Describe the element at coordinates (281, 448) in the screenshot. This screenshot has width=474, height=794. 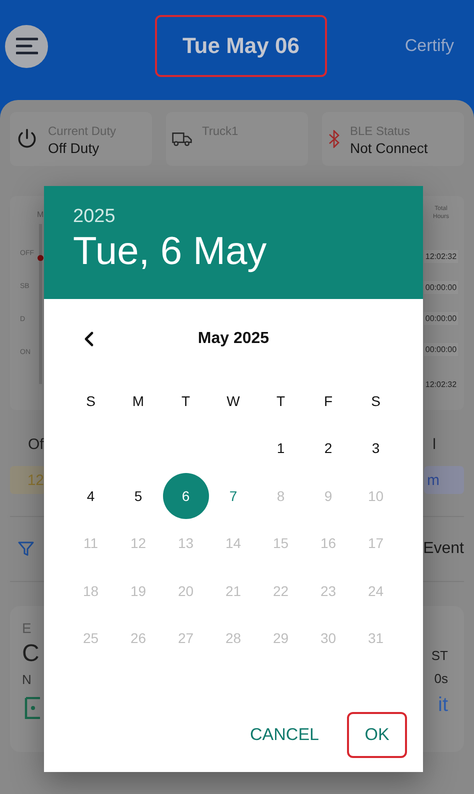
I see `calendar-day: 1` at that location.